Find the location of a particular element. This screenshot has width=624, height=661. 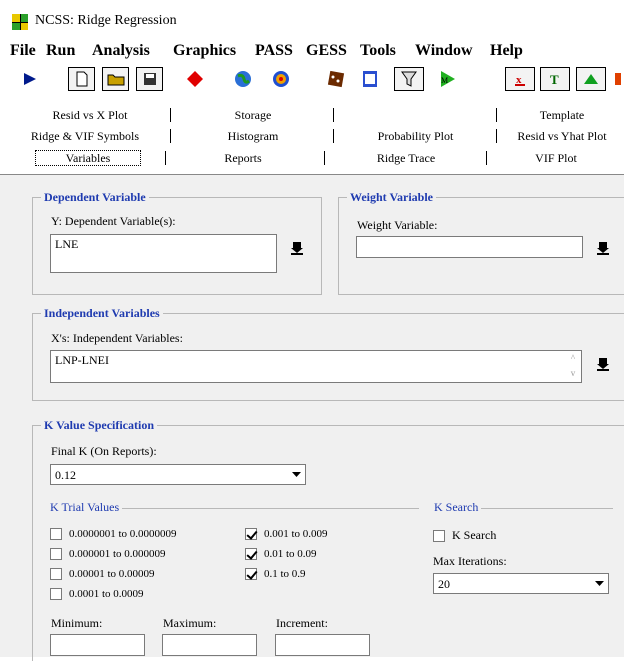

dependent-variable-pick-button is located at coordinates (297, 248).